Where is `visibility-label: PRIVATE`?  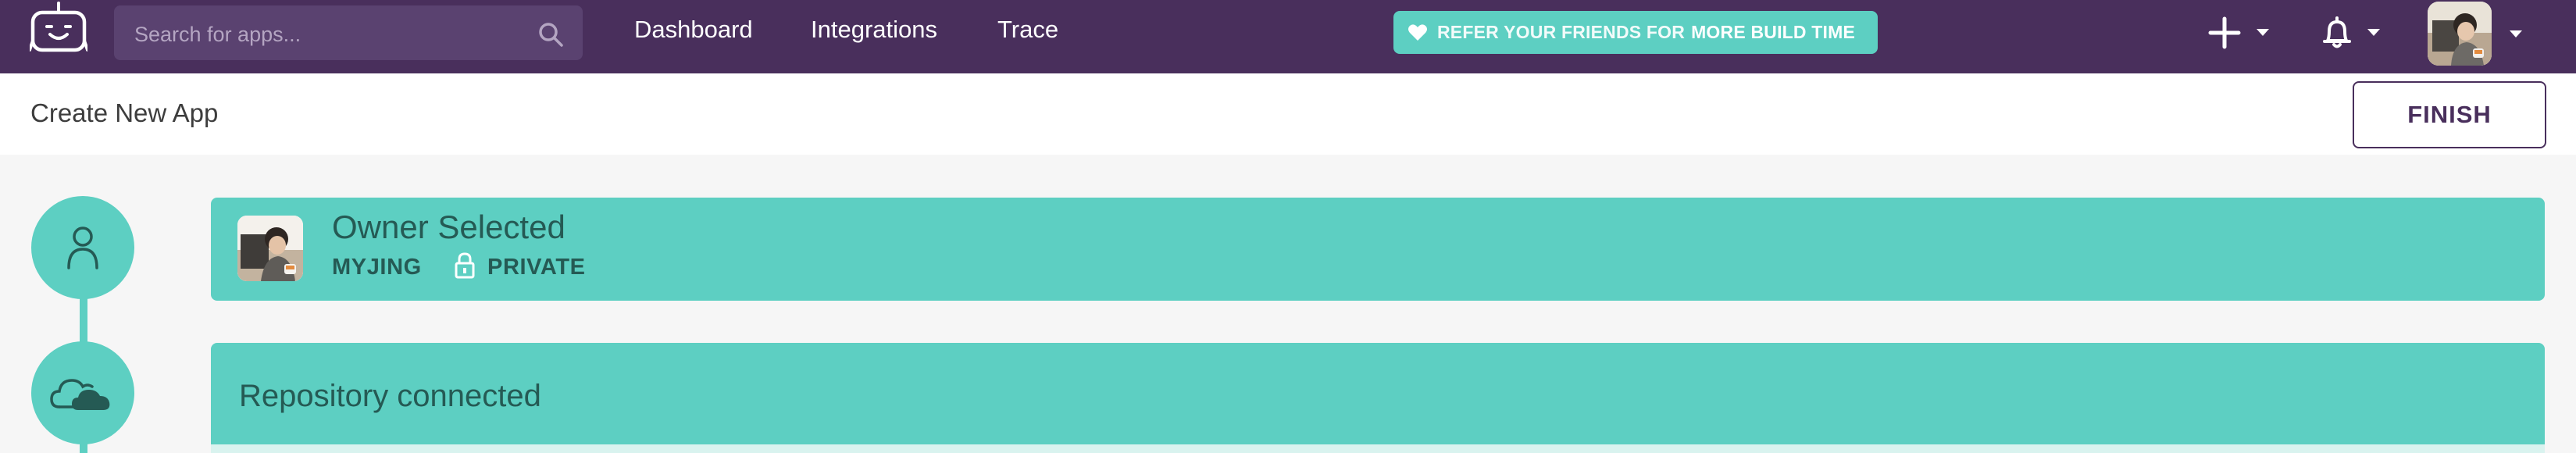 visibility-label: PRIVATE is located at coordinates (536, 267).